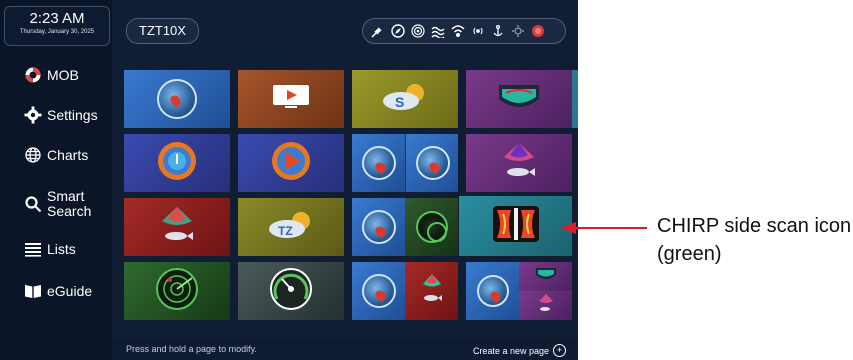 This screenshot has width=853, height=360. I want to click on sidebar-item-label: Lists, so click(61, 249).